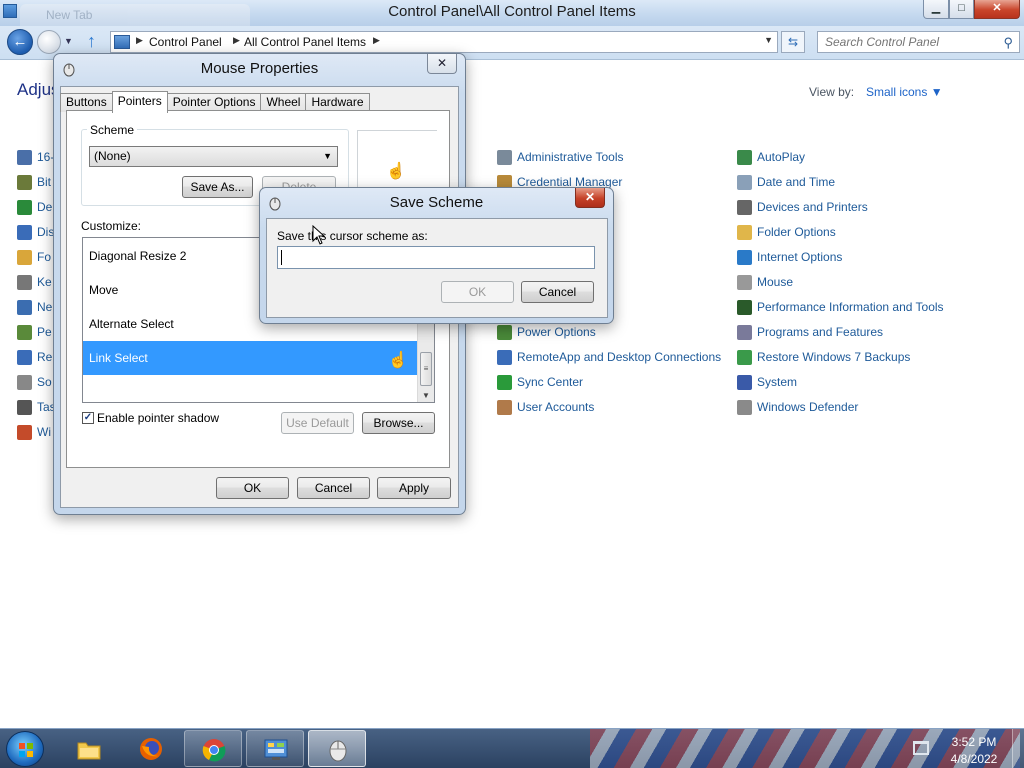 The image size is (1024, 768). I want to click on breadcrumb-all-items: All Control Panel Items, so click(305, 42).